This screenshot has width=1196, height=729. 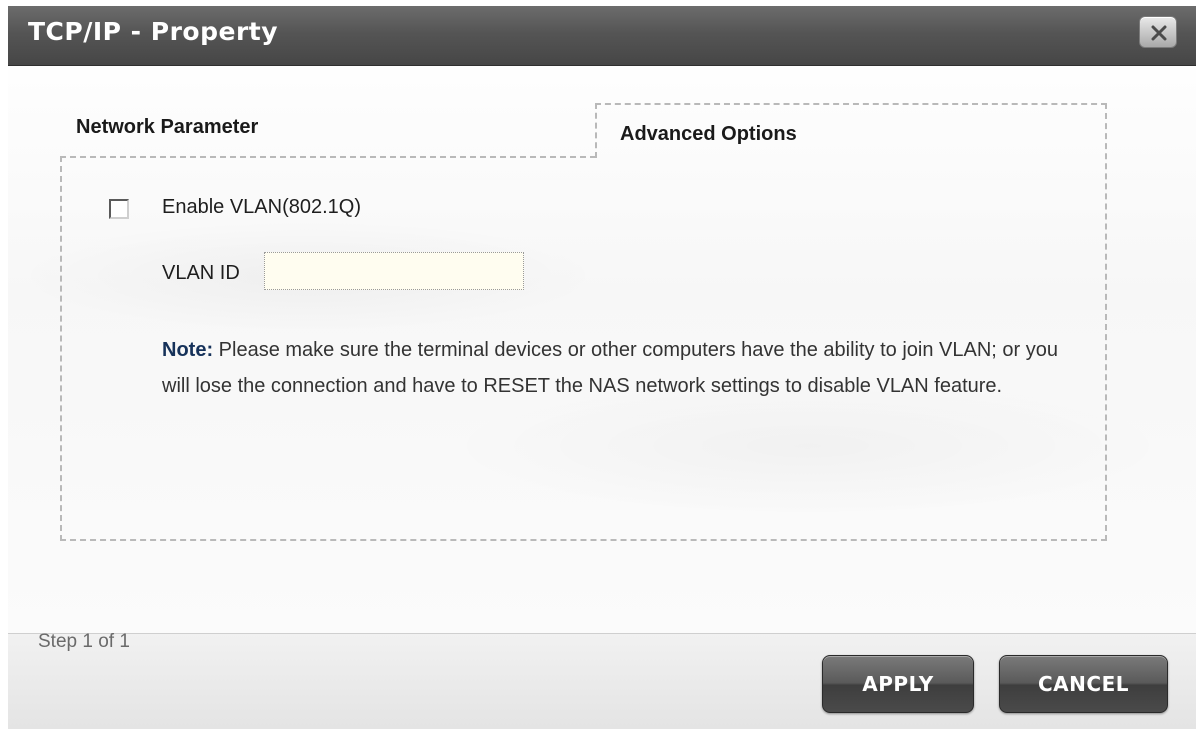 What do you see at coordinates (596, 130) in the screenshot?
I see `panel-border-step` at bounding box center [596, 130].